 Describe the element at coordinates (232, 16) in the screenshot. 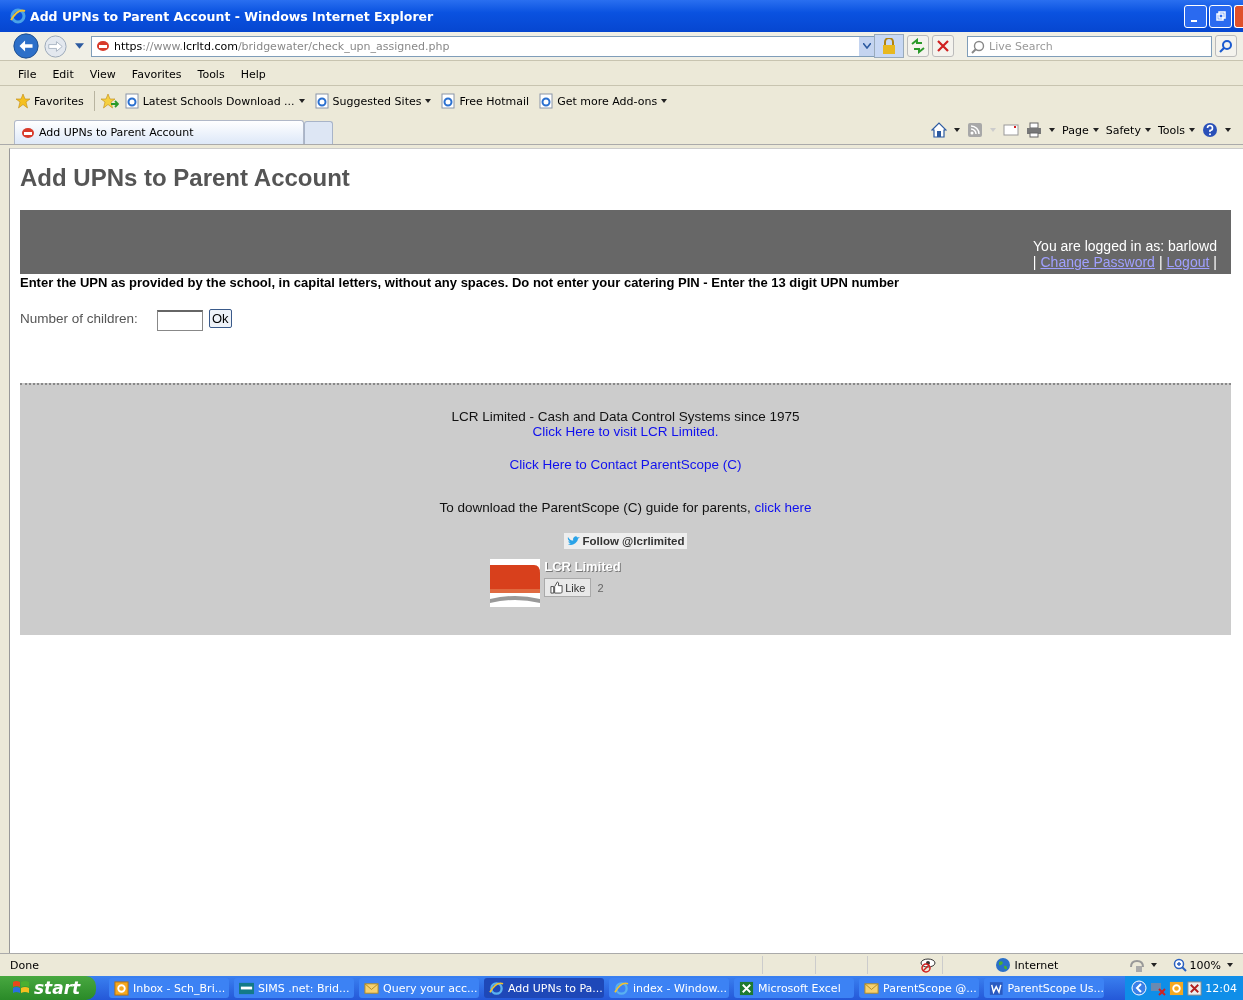

I see `window-title: Add UPNs to Parent Account - Windows Internet Explorer` at that location.